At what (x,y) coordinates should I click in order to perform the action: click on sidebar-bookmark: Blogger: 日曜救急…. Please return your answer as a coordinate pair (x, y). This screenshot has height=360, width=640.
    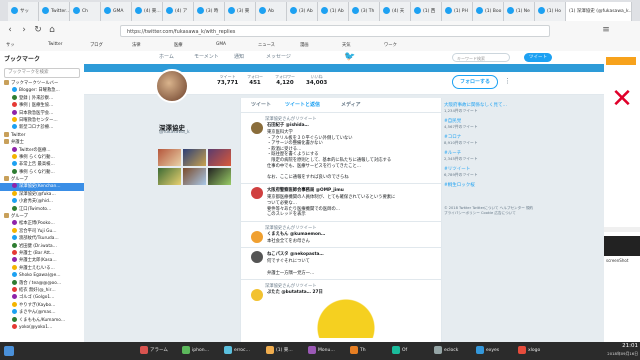
    Looking at the image, I should click on (42, 90).